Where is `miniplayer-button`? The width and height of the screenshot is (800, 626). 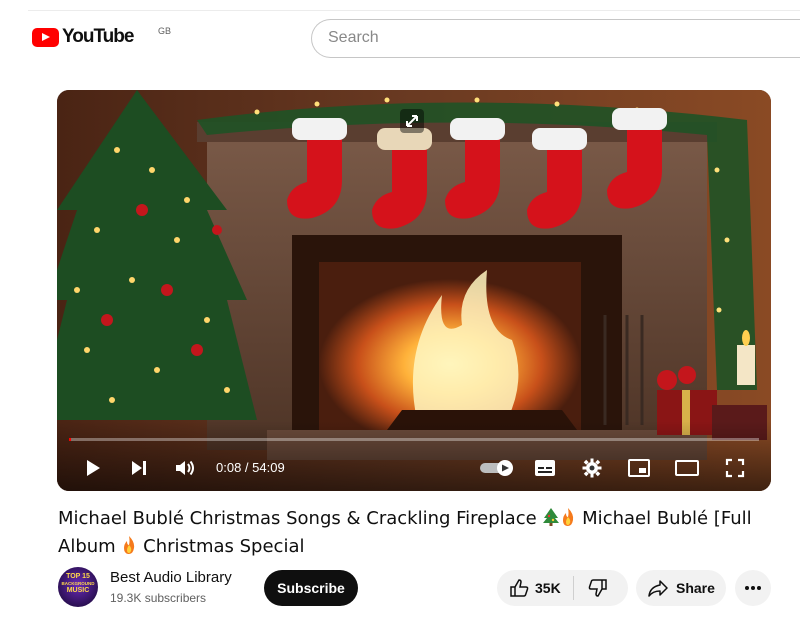 miniplayer-button is located at coordinates (639, 468).